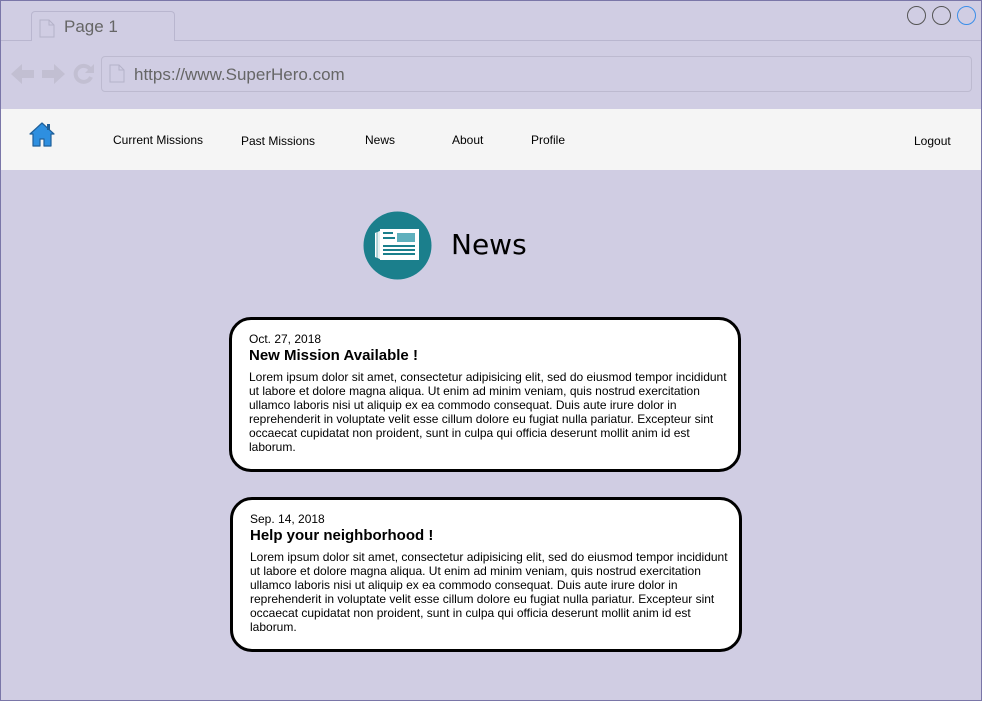  What do you see at coordinates (397, 245) in the screenshot?
I see `newspaper-icon` at bounding box center [397, 245].